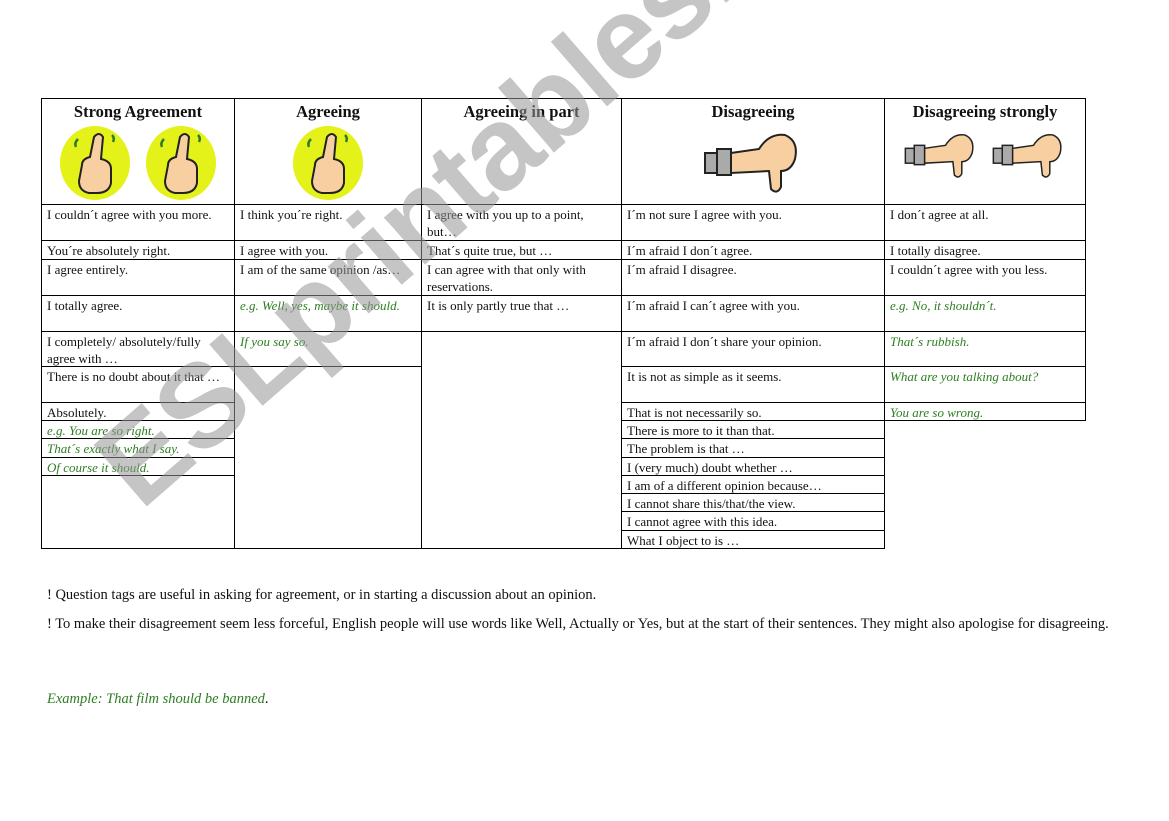 Image resolution: width=1169 pixels, height=821 pixels. What do you see at coordinates (138, 277) in the screenshot?
I see `phrase-cell: I agree entirely.` at bounding box center [138, 277].